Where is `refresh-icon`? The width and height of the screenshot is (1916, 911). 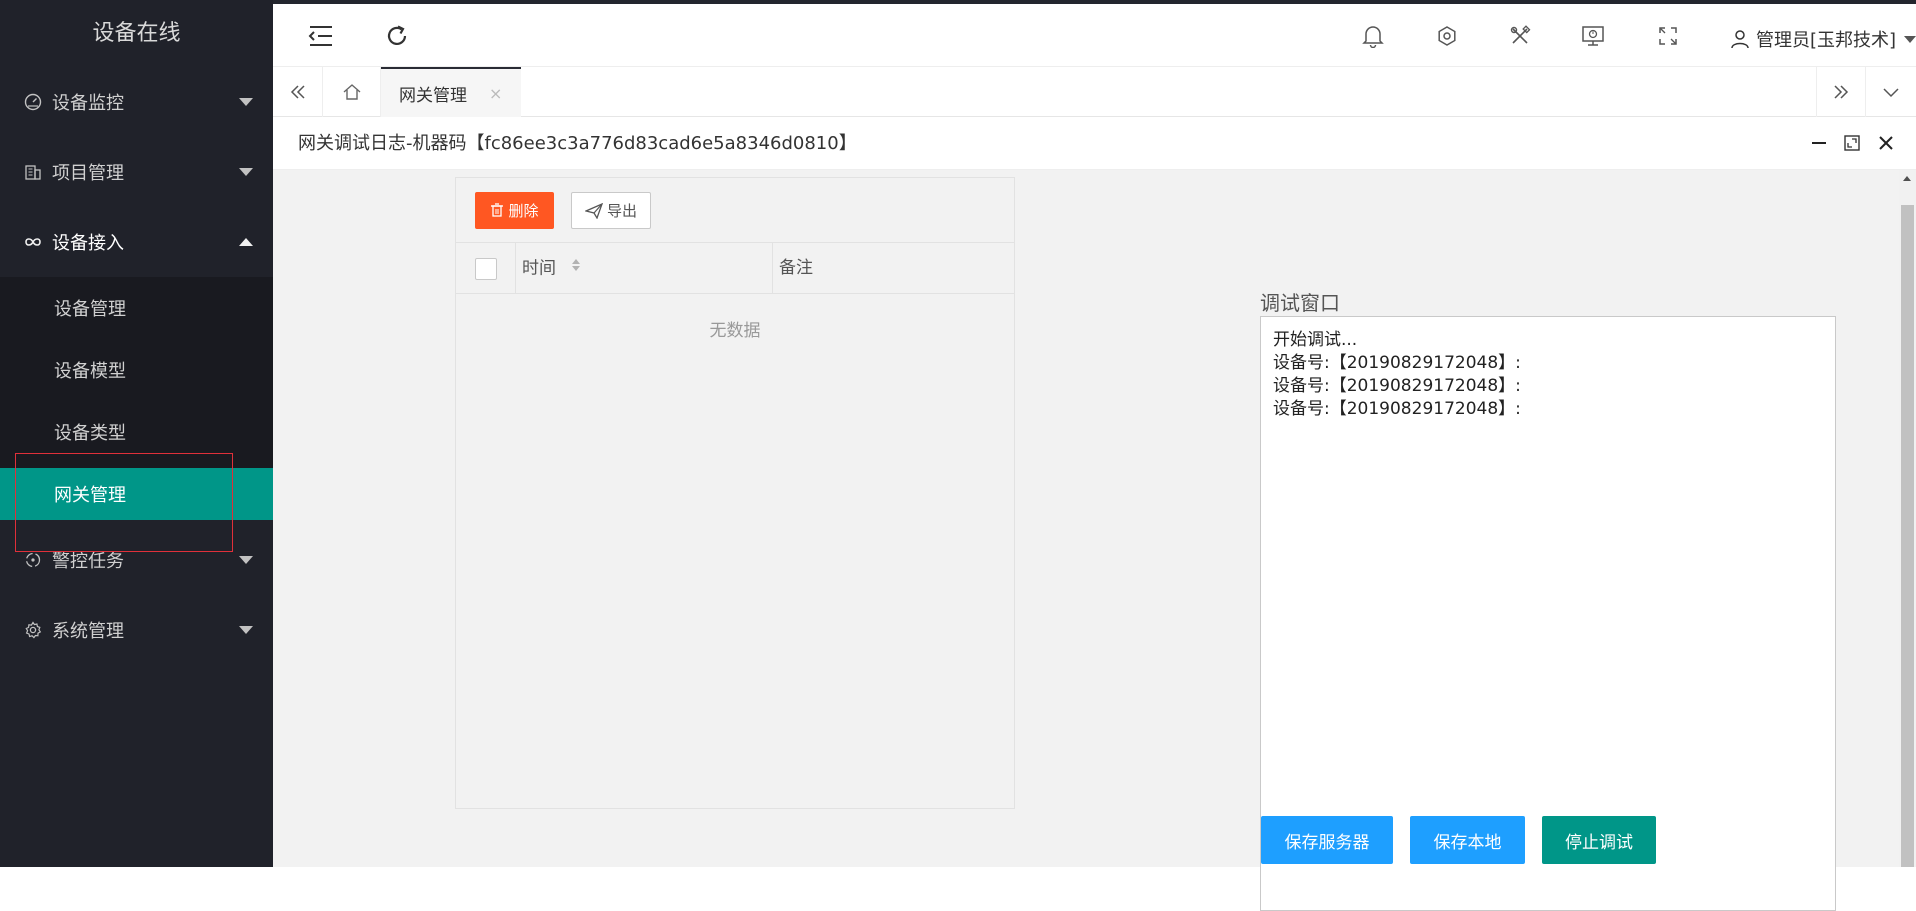
refresh-icon is located at coordinates (397, 36).